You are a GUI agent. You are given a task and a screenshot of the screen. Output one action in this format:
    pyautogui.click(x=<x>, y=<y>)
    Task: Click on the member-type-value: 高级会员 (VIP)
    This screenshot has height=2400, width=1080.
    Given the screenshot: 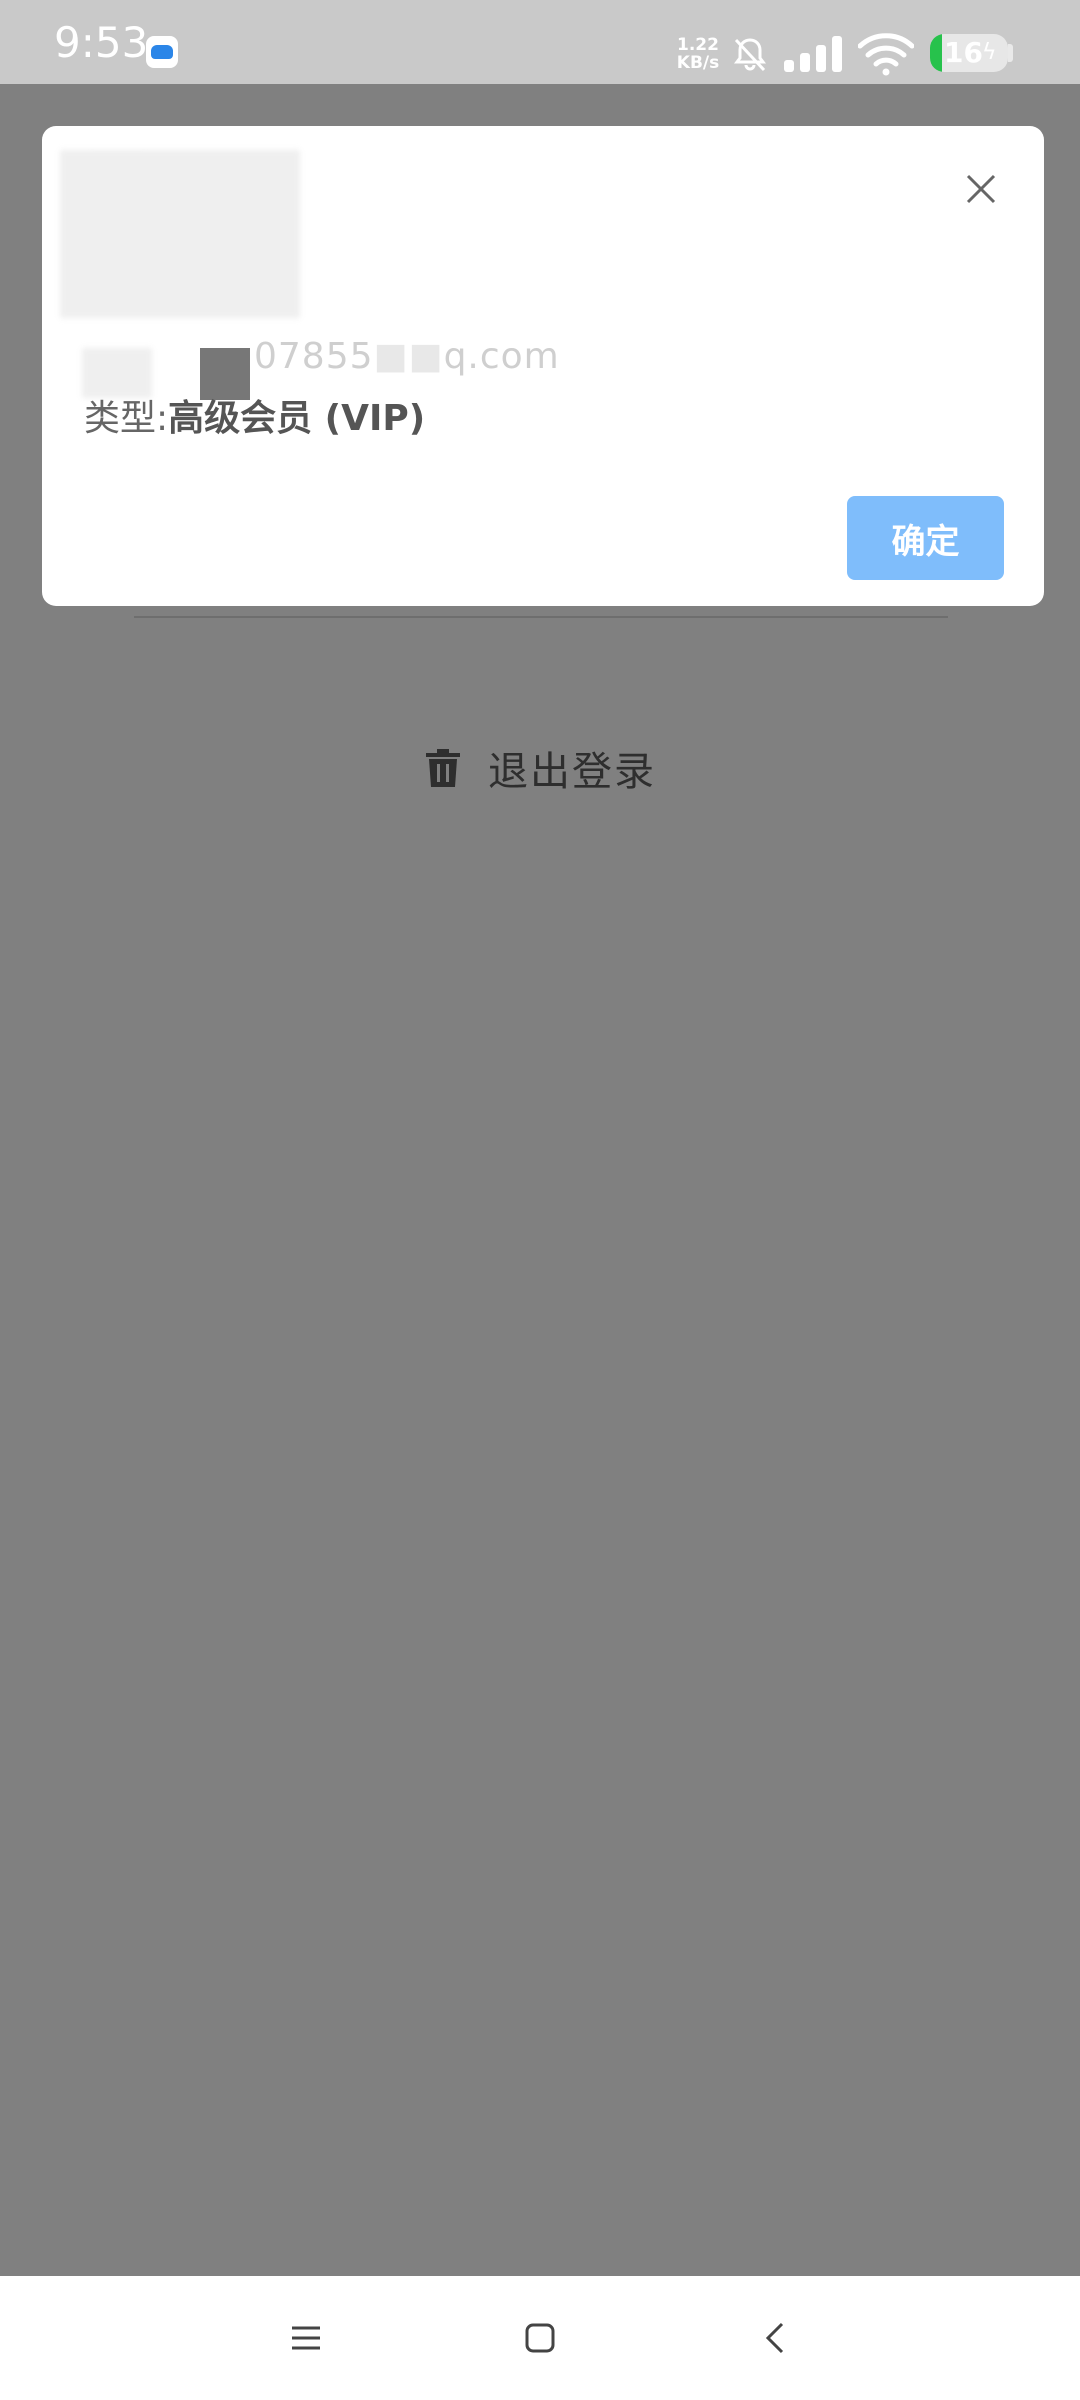 What is the action you would take?
    pyautogui.click(x=297, y=418)
    